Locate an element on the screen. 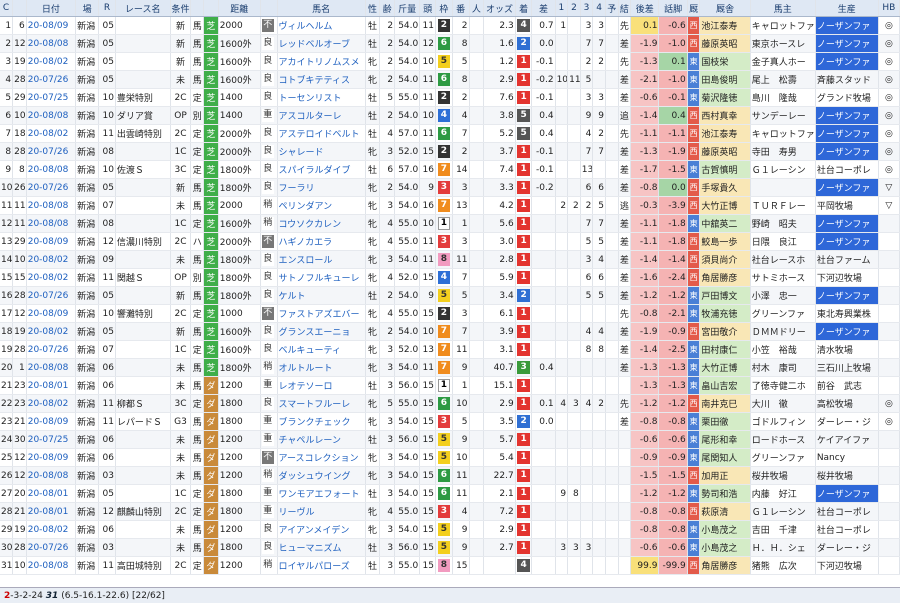  cell-horse: オルトルート is located at coordinates (321, 367).